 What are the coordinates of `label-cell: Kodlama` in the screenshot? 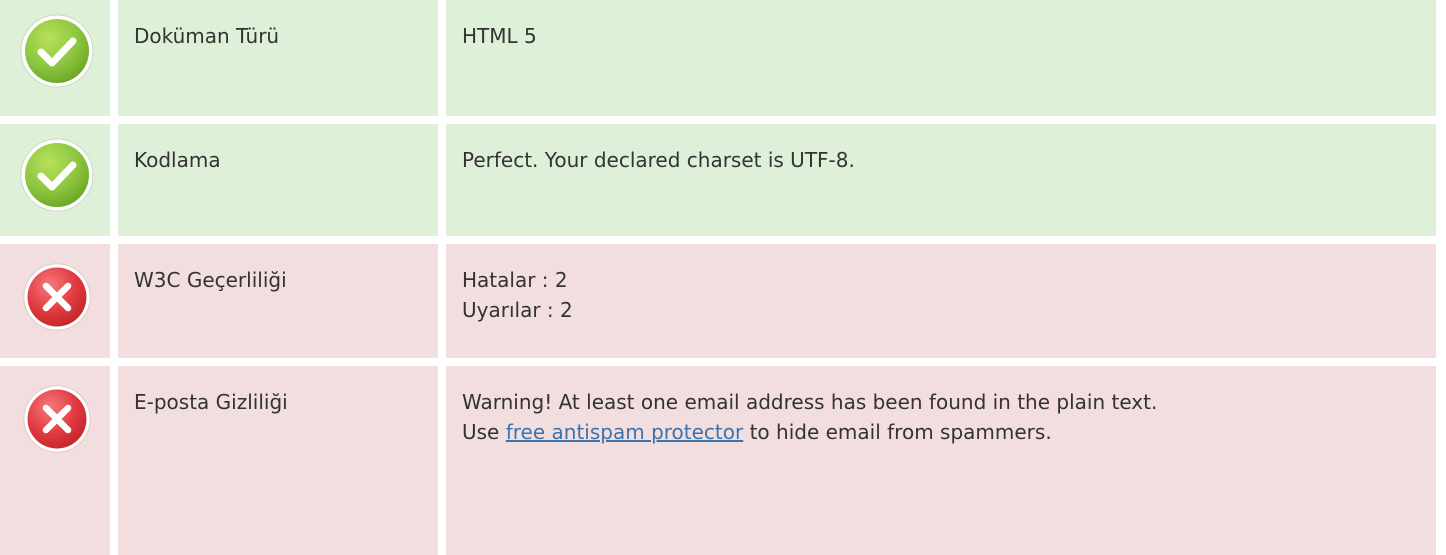 It's located at (278, 180).